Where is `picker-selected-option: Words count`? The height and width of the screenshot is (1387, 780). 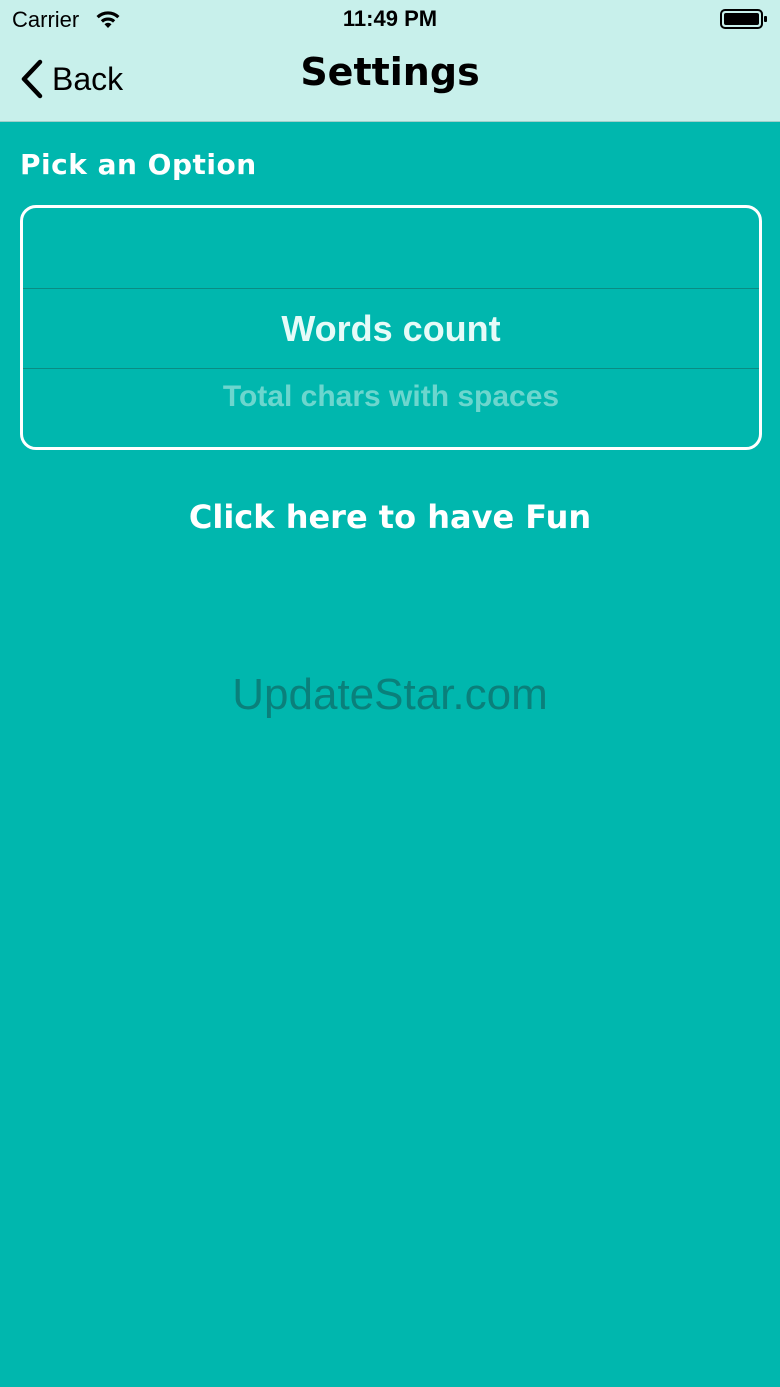 picker-selected-option: Words count is located at coordinates (391, 329).